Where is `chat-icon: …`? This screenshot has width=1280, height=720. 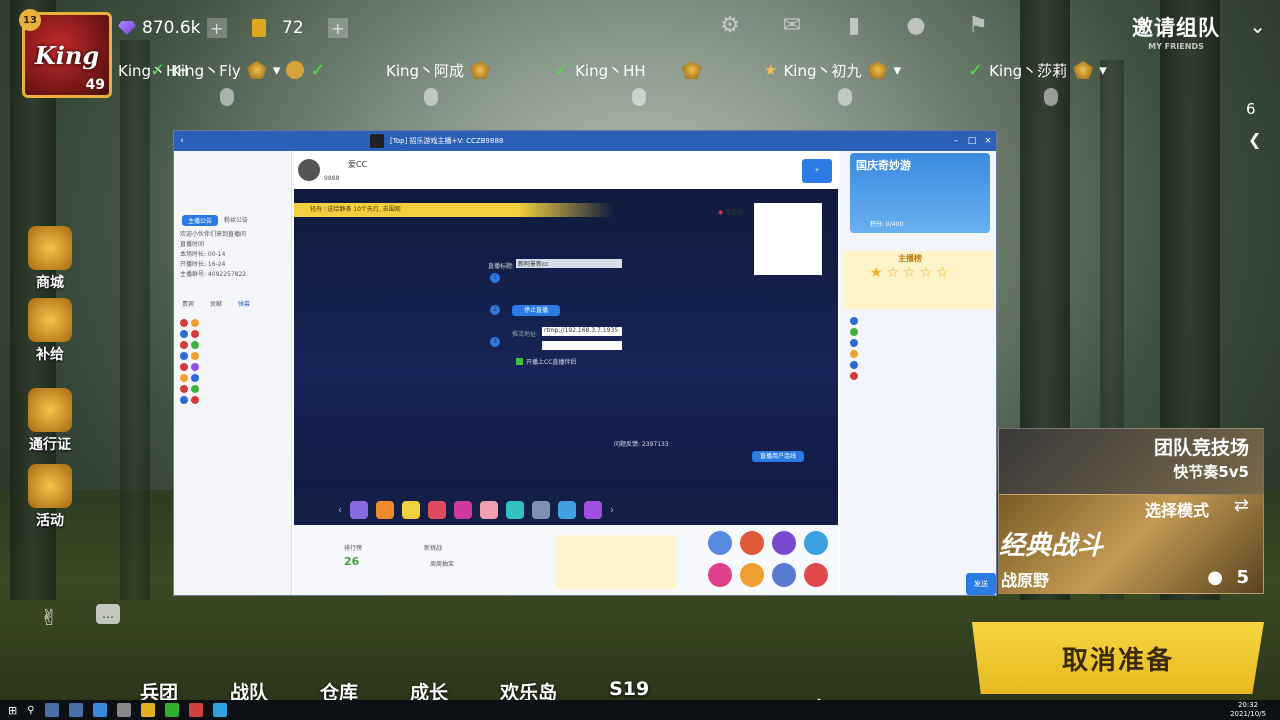
chat-icon: … is located at coordinates (108, 614).